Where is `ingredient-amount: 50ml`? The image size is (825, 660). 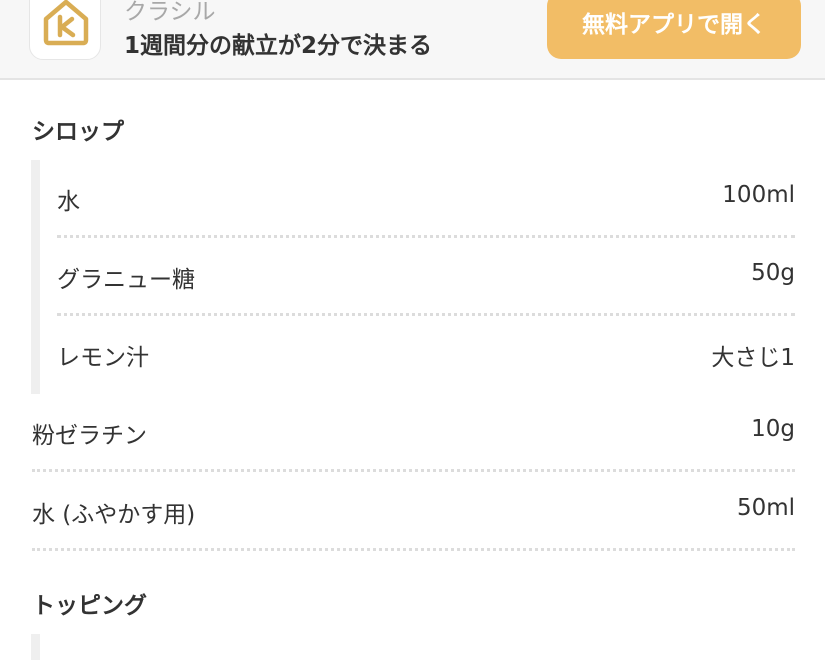 ingredient-amount: 50ml is located at coordinates (765, 508).